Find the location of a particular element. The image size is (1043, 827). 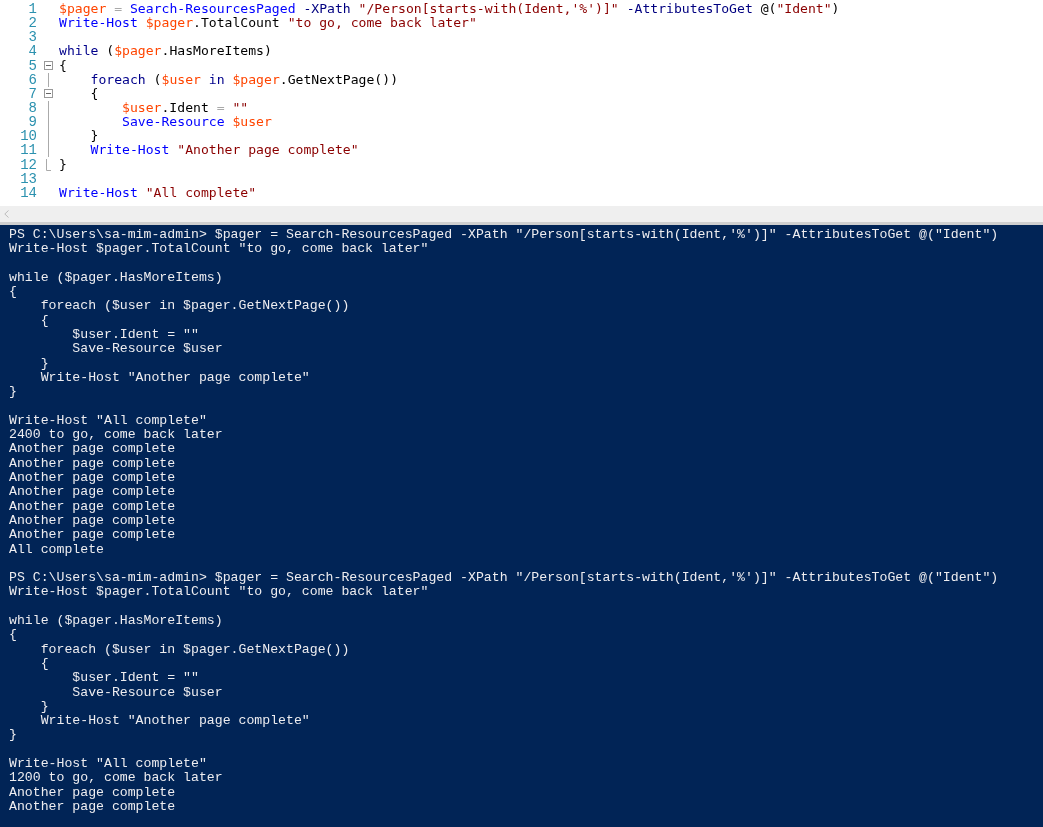

fold-guide is located at coordinates (48, 79).